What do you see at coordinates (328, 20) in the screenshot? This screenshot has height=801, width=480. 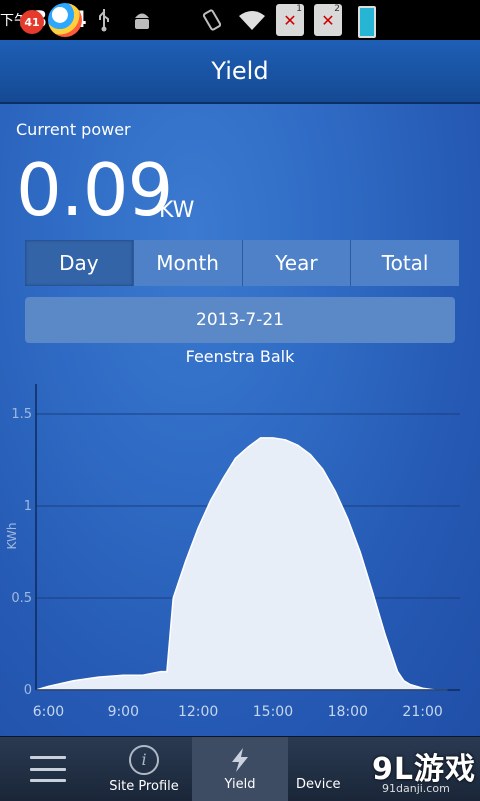 I see `sim-card-2-icon: ✕ 2` at bounding box center [328, 20].